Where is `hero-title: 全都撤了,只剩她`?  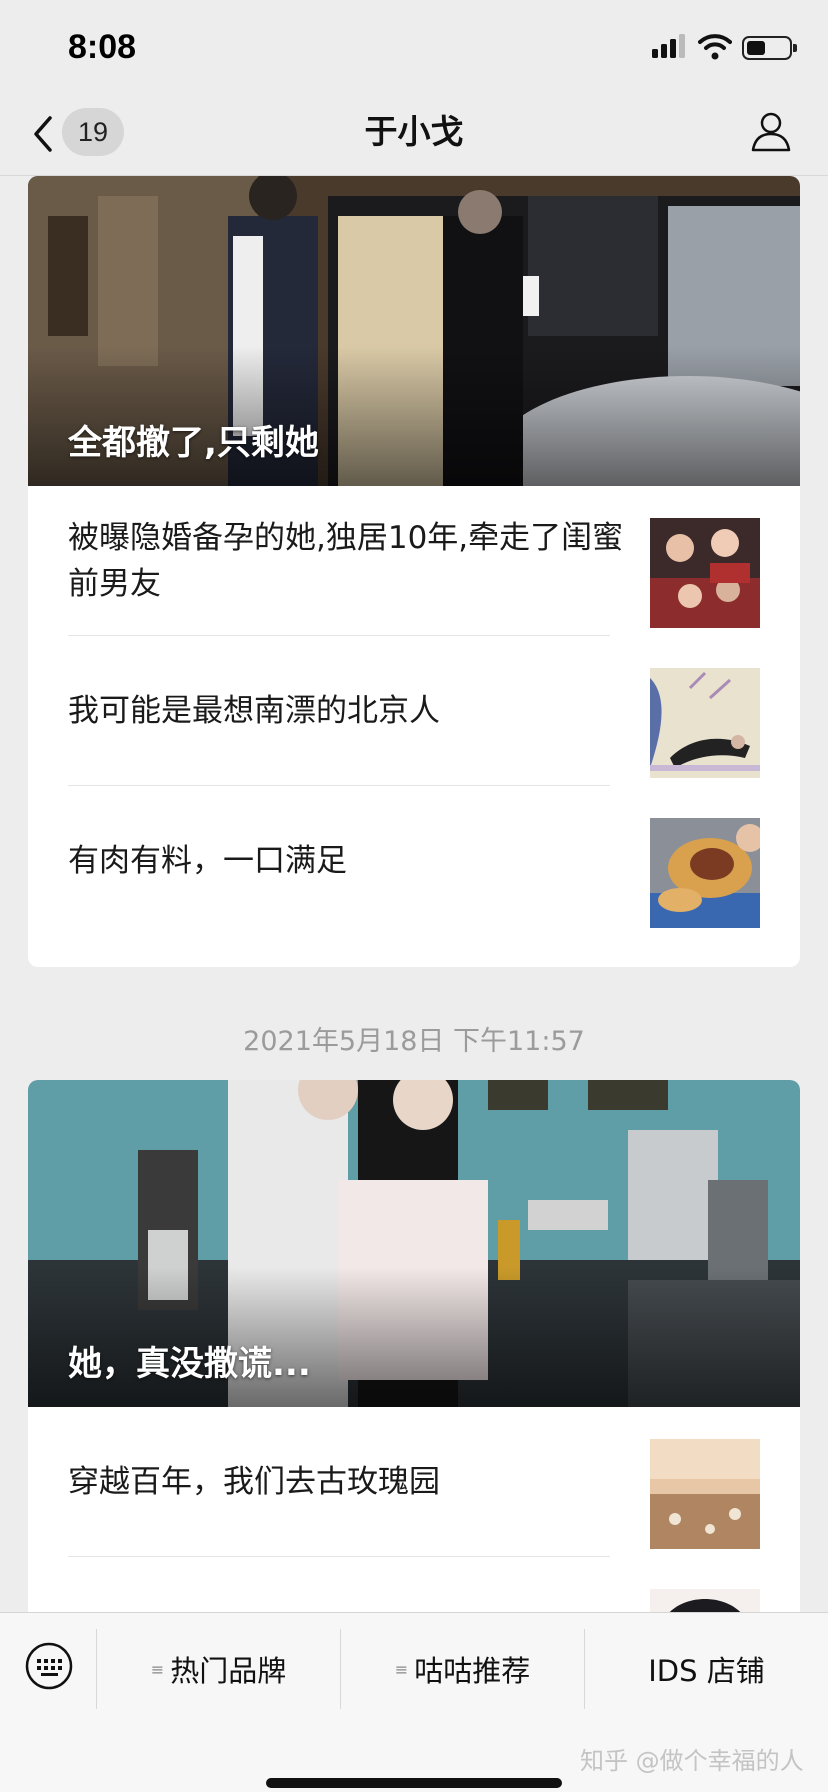 hero-title: 全都撤了,只剩她 is located at coordinates (193, 443).